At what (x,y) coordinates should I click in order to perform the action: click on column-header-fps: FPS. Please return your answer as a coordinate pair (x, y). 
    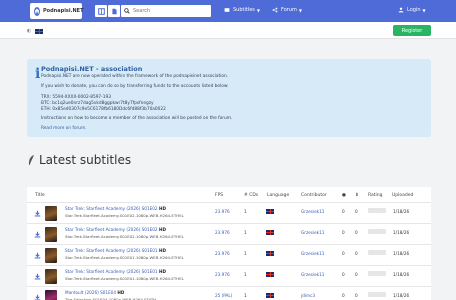
    Looking at the image, I should click on (219, 195).